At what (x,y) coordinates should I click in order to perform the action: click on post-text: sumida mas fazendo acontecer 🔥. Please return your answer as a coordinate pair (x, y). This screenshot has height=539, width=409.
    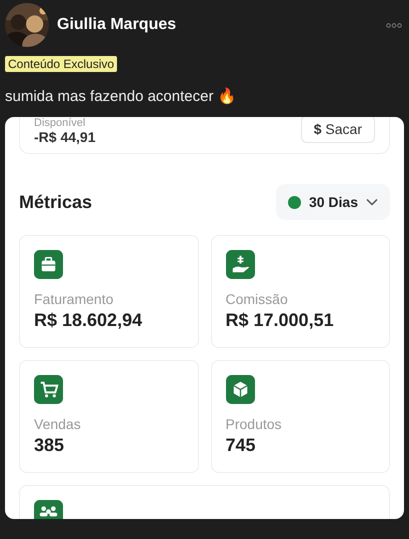
    Looking at the image, I should click on (121, 97).